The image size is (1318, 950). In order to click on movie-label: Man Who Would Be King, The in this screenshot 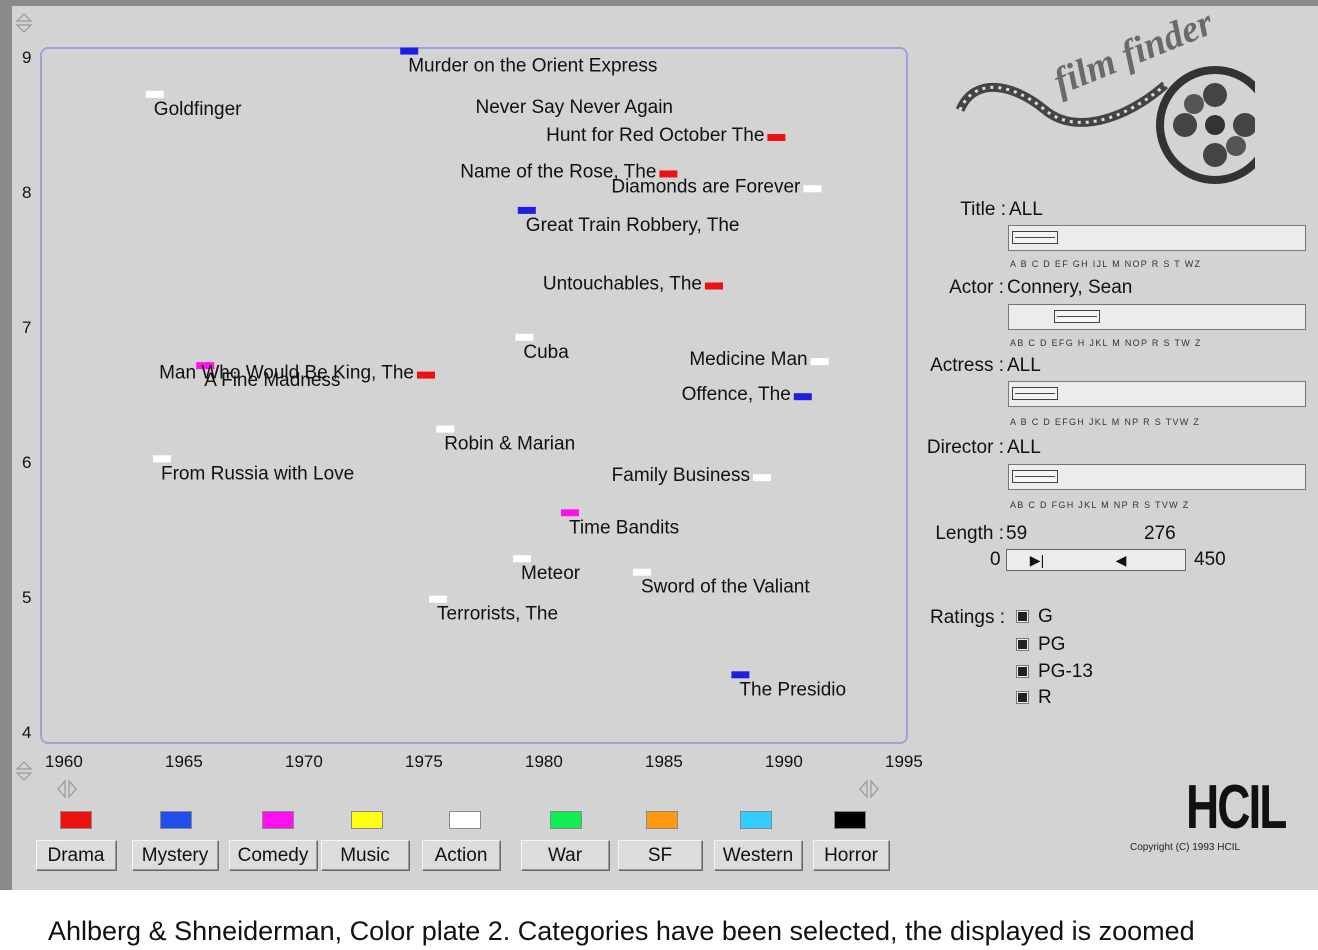, I will do `click(286, 373)`.